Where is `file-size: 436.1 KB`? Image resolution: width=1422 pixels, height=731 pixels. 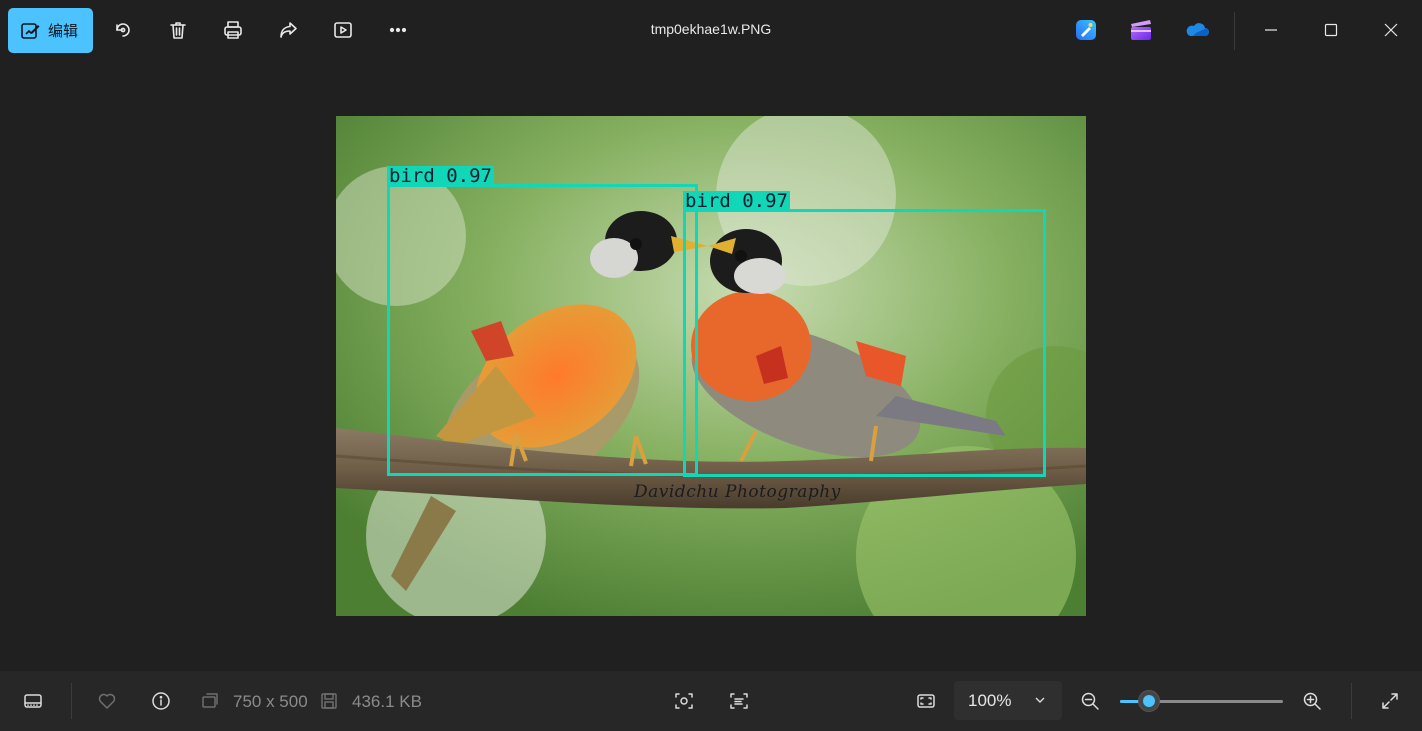
file-size: 436.1 KB is located at coordinates (387, 701).